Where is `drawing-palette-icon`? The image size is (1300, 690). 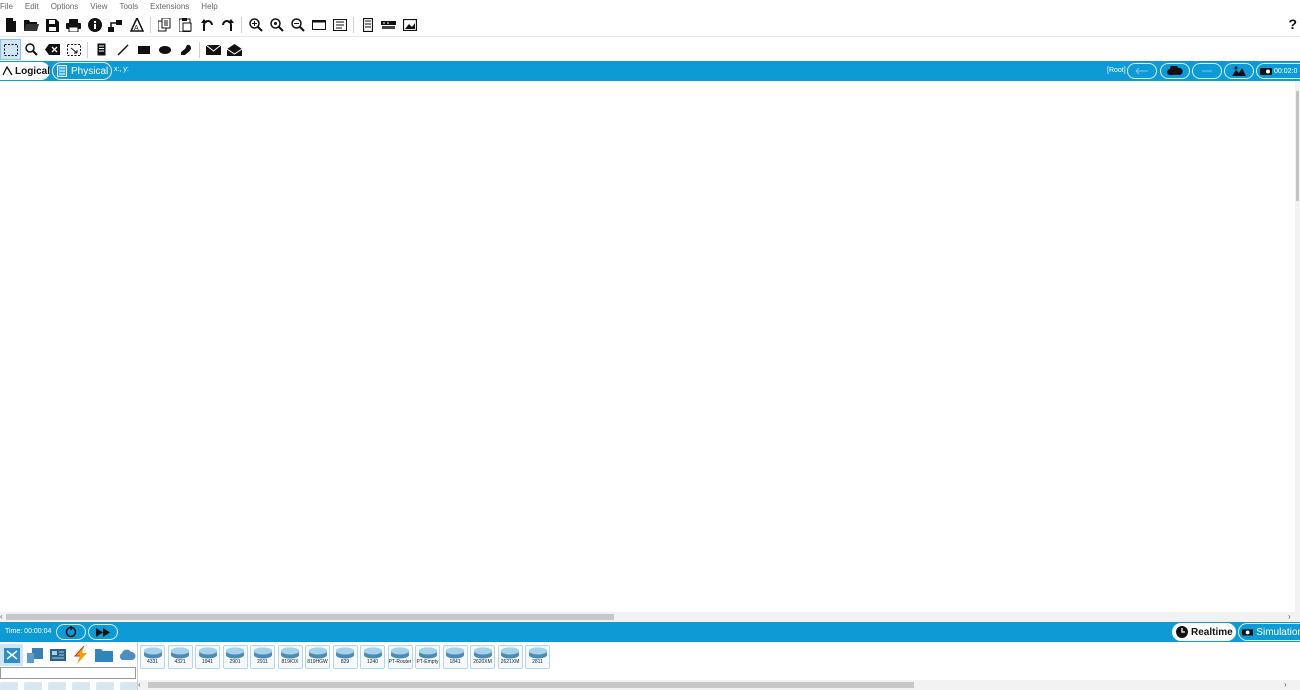 drawing-palette-icon is located at coordinates (318, 25).